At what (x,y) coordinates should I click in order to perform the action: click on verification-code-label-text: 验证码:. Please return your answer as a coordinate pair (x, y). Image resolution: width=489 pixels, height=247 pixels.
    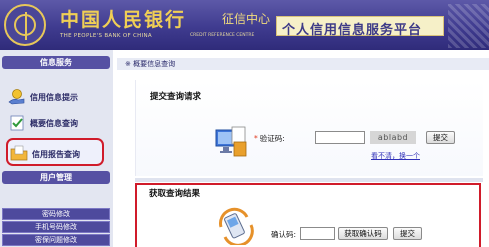
    Looking at the image, I should click on (272, 138).